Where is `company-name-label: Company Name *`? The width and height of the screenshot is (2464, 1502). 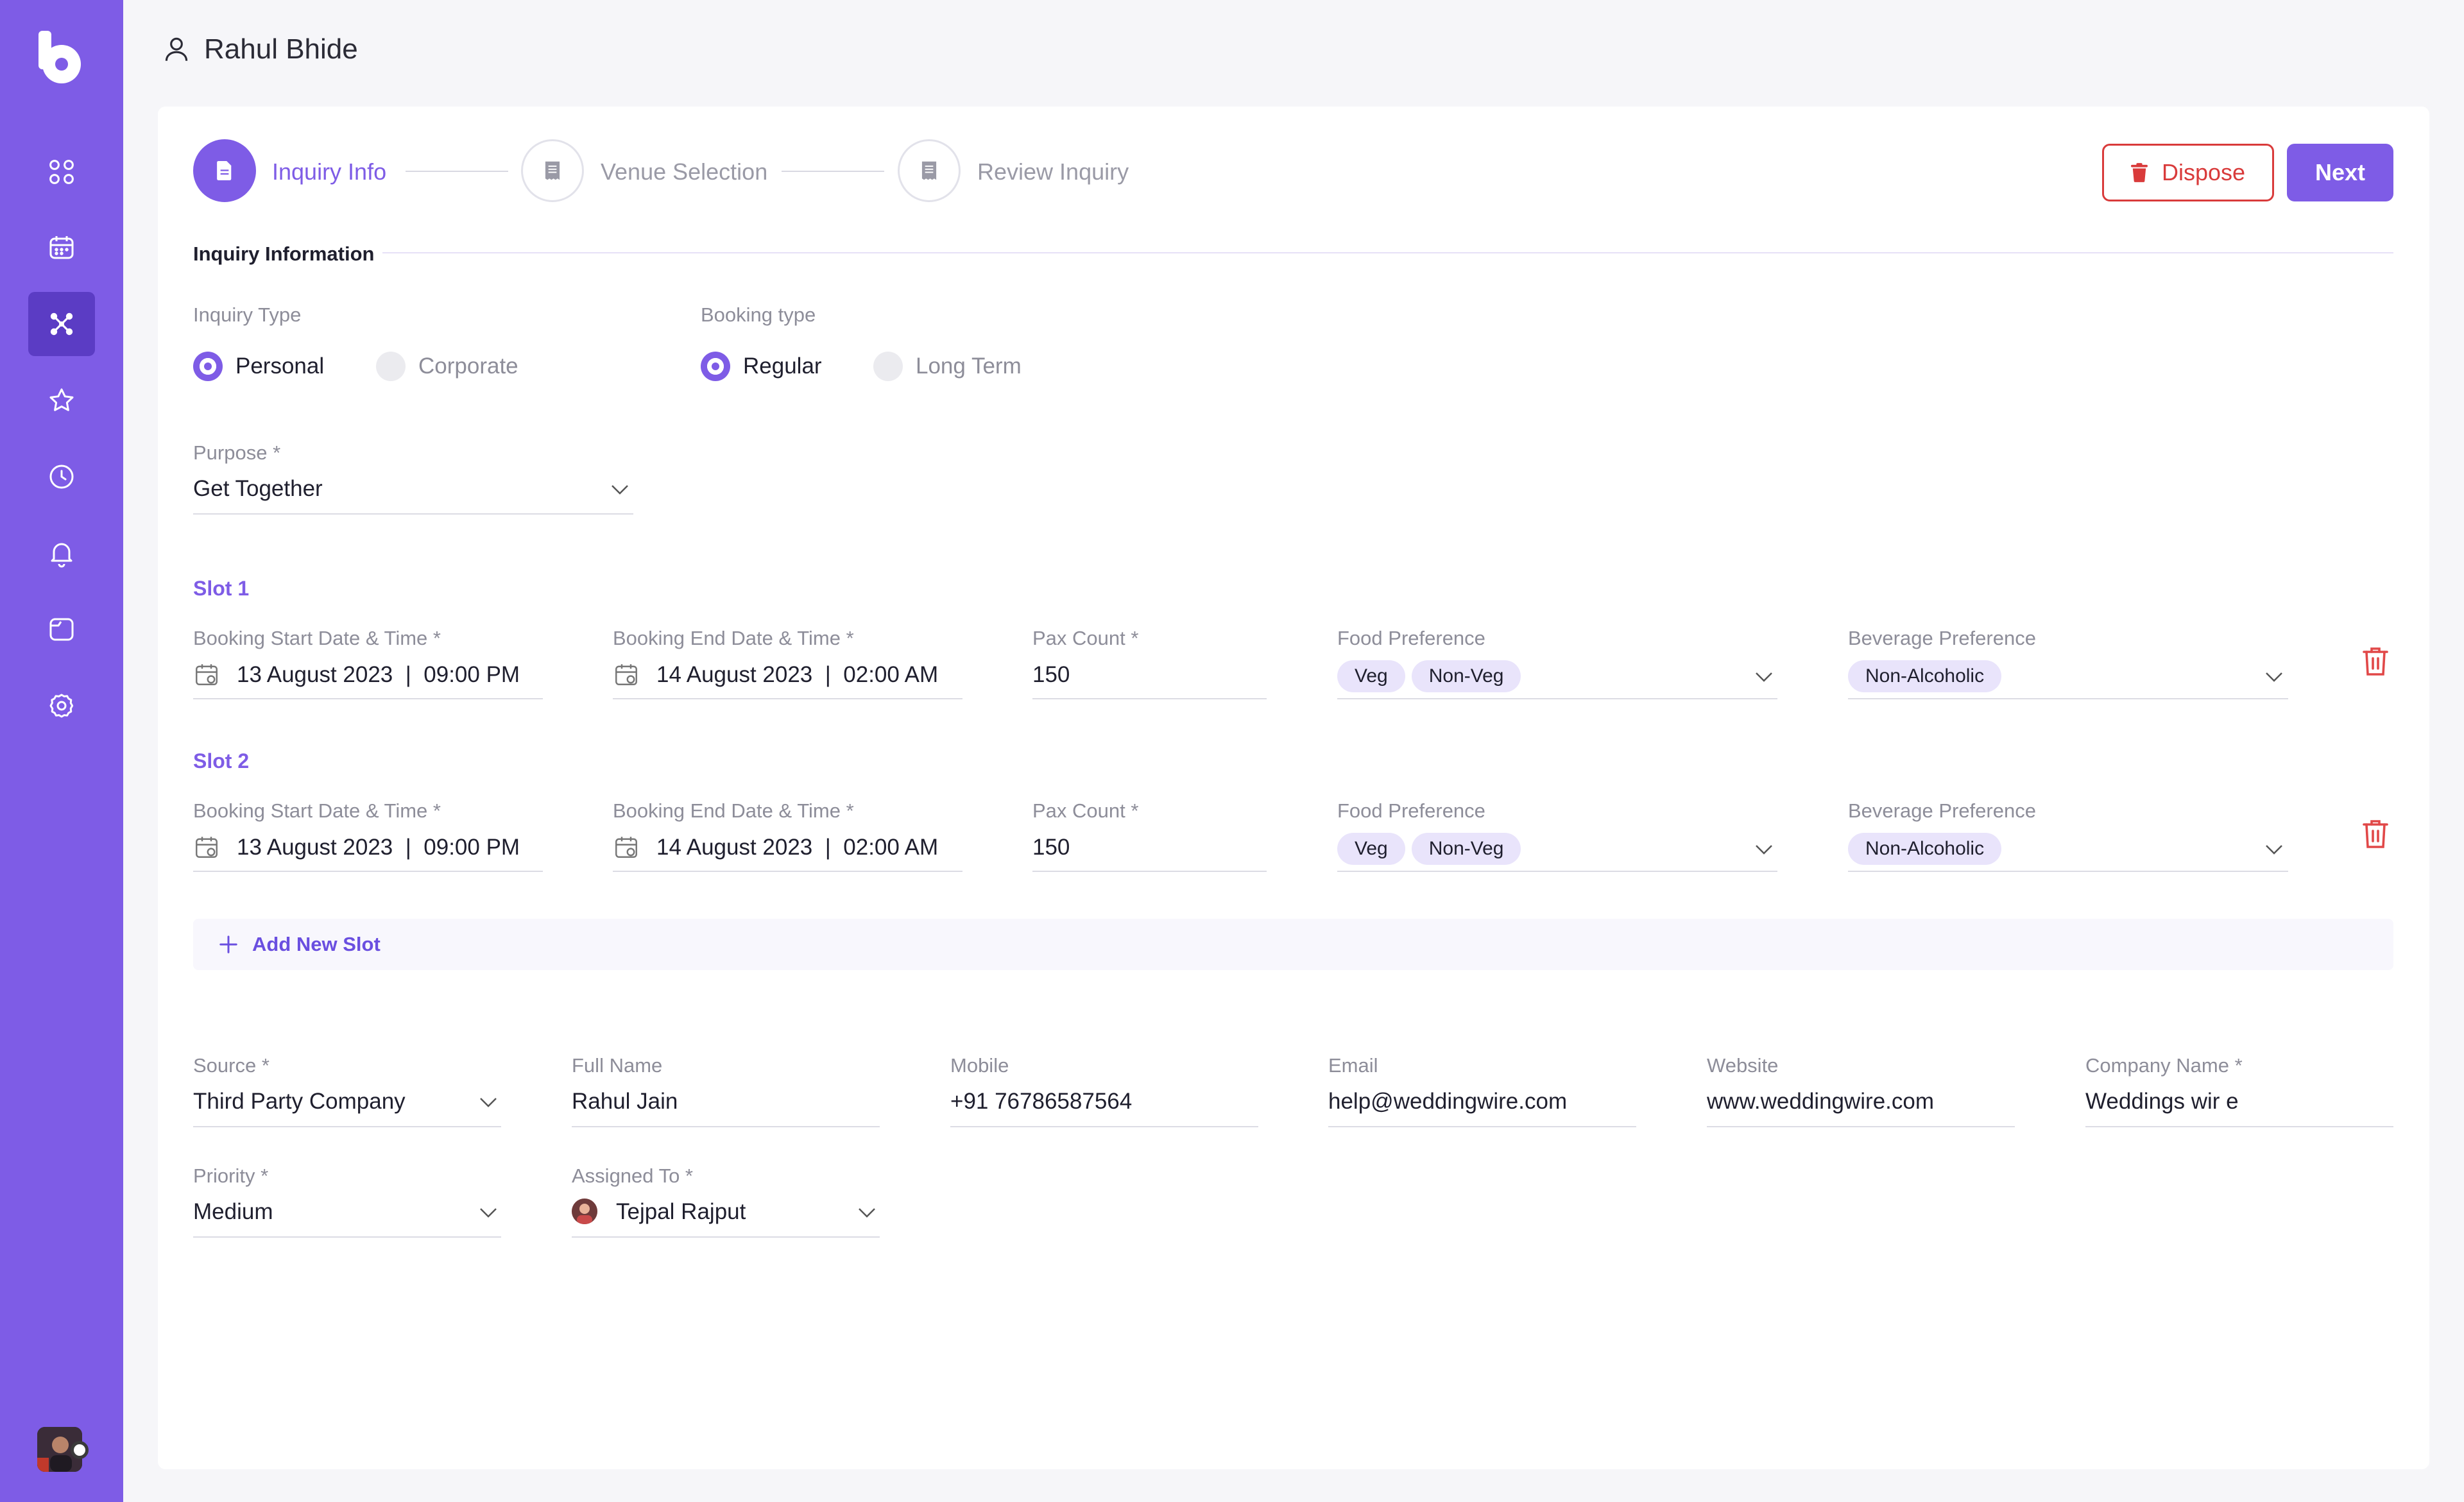
company-name-label: Company Name * is located at coordinates (2164, 1066).